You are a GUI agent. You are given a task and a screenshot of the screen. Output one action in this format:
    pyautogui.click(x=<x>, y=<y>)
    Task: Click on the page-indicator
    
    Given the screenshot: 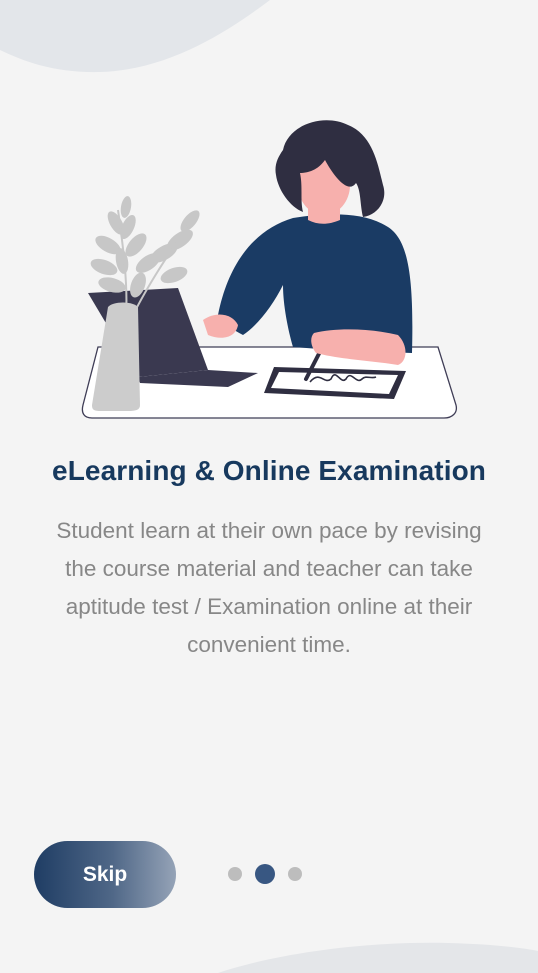 What is the action you would take?
    pyautogui.click(x=265, y=874)
    